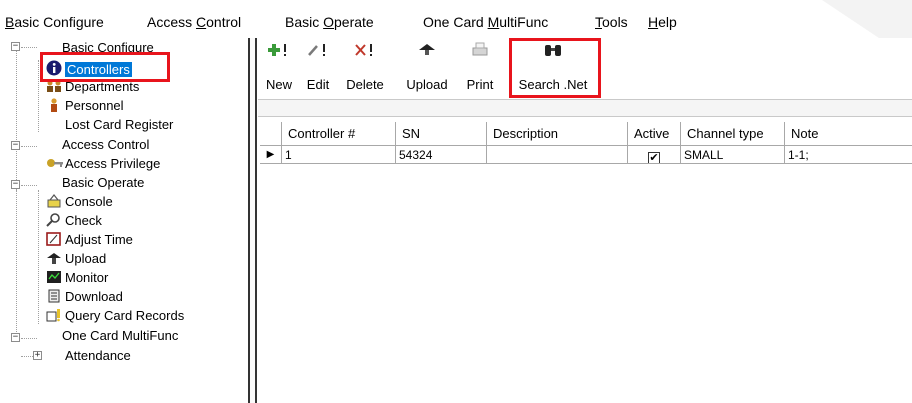 The image size is (912, 403). Describe the element at coordinates (271, 134) in the screenshot. I see `grid-corner-header` at that location.